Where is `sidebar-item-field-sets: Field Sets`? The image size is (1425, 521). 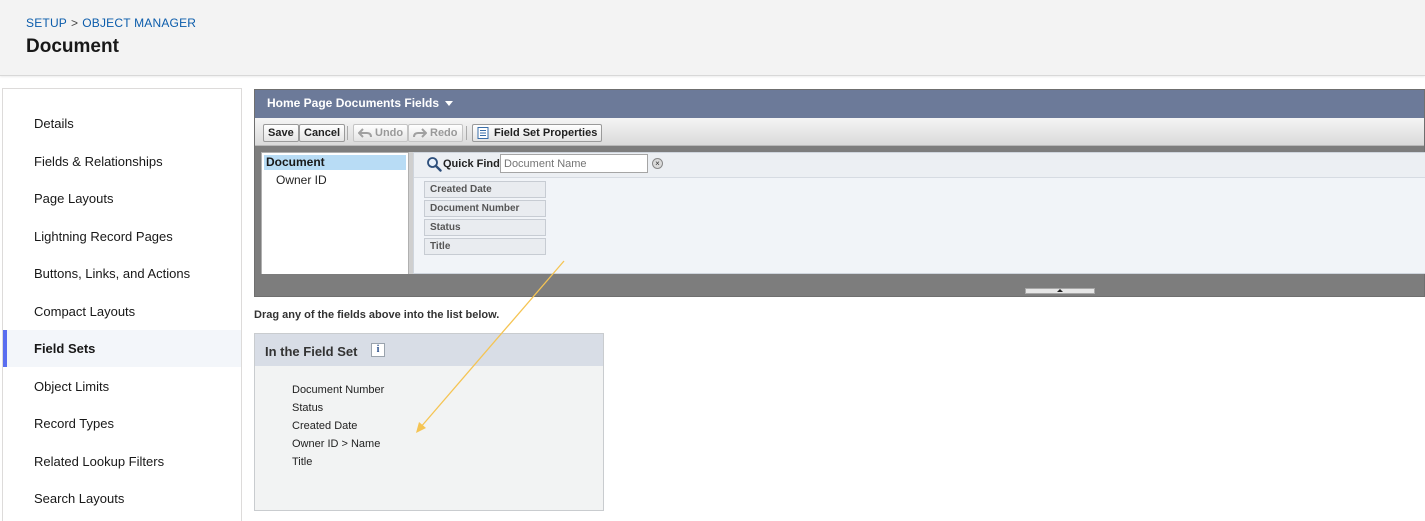 sidebar-item-field-sets: Field Sets is located at coordinates (122, 348).